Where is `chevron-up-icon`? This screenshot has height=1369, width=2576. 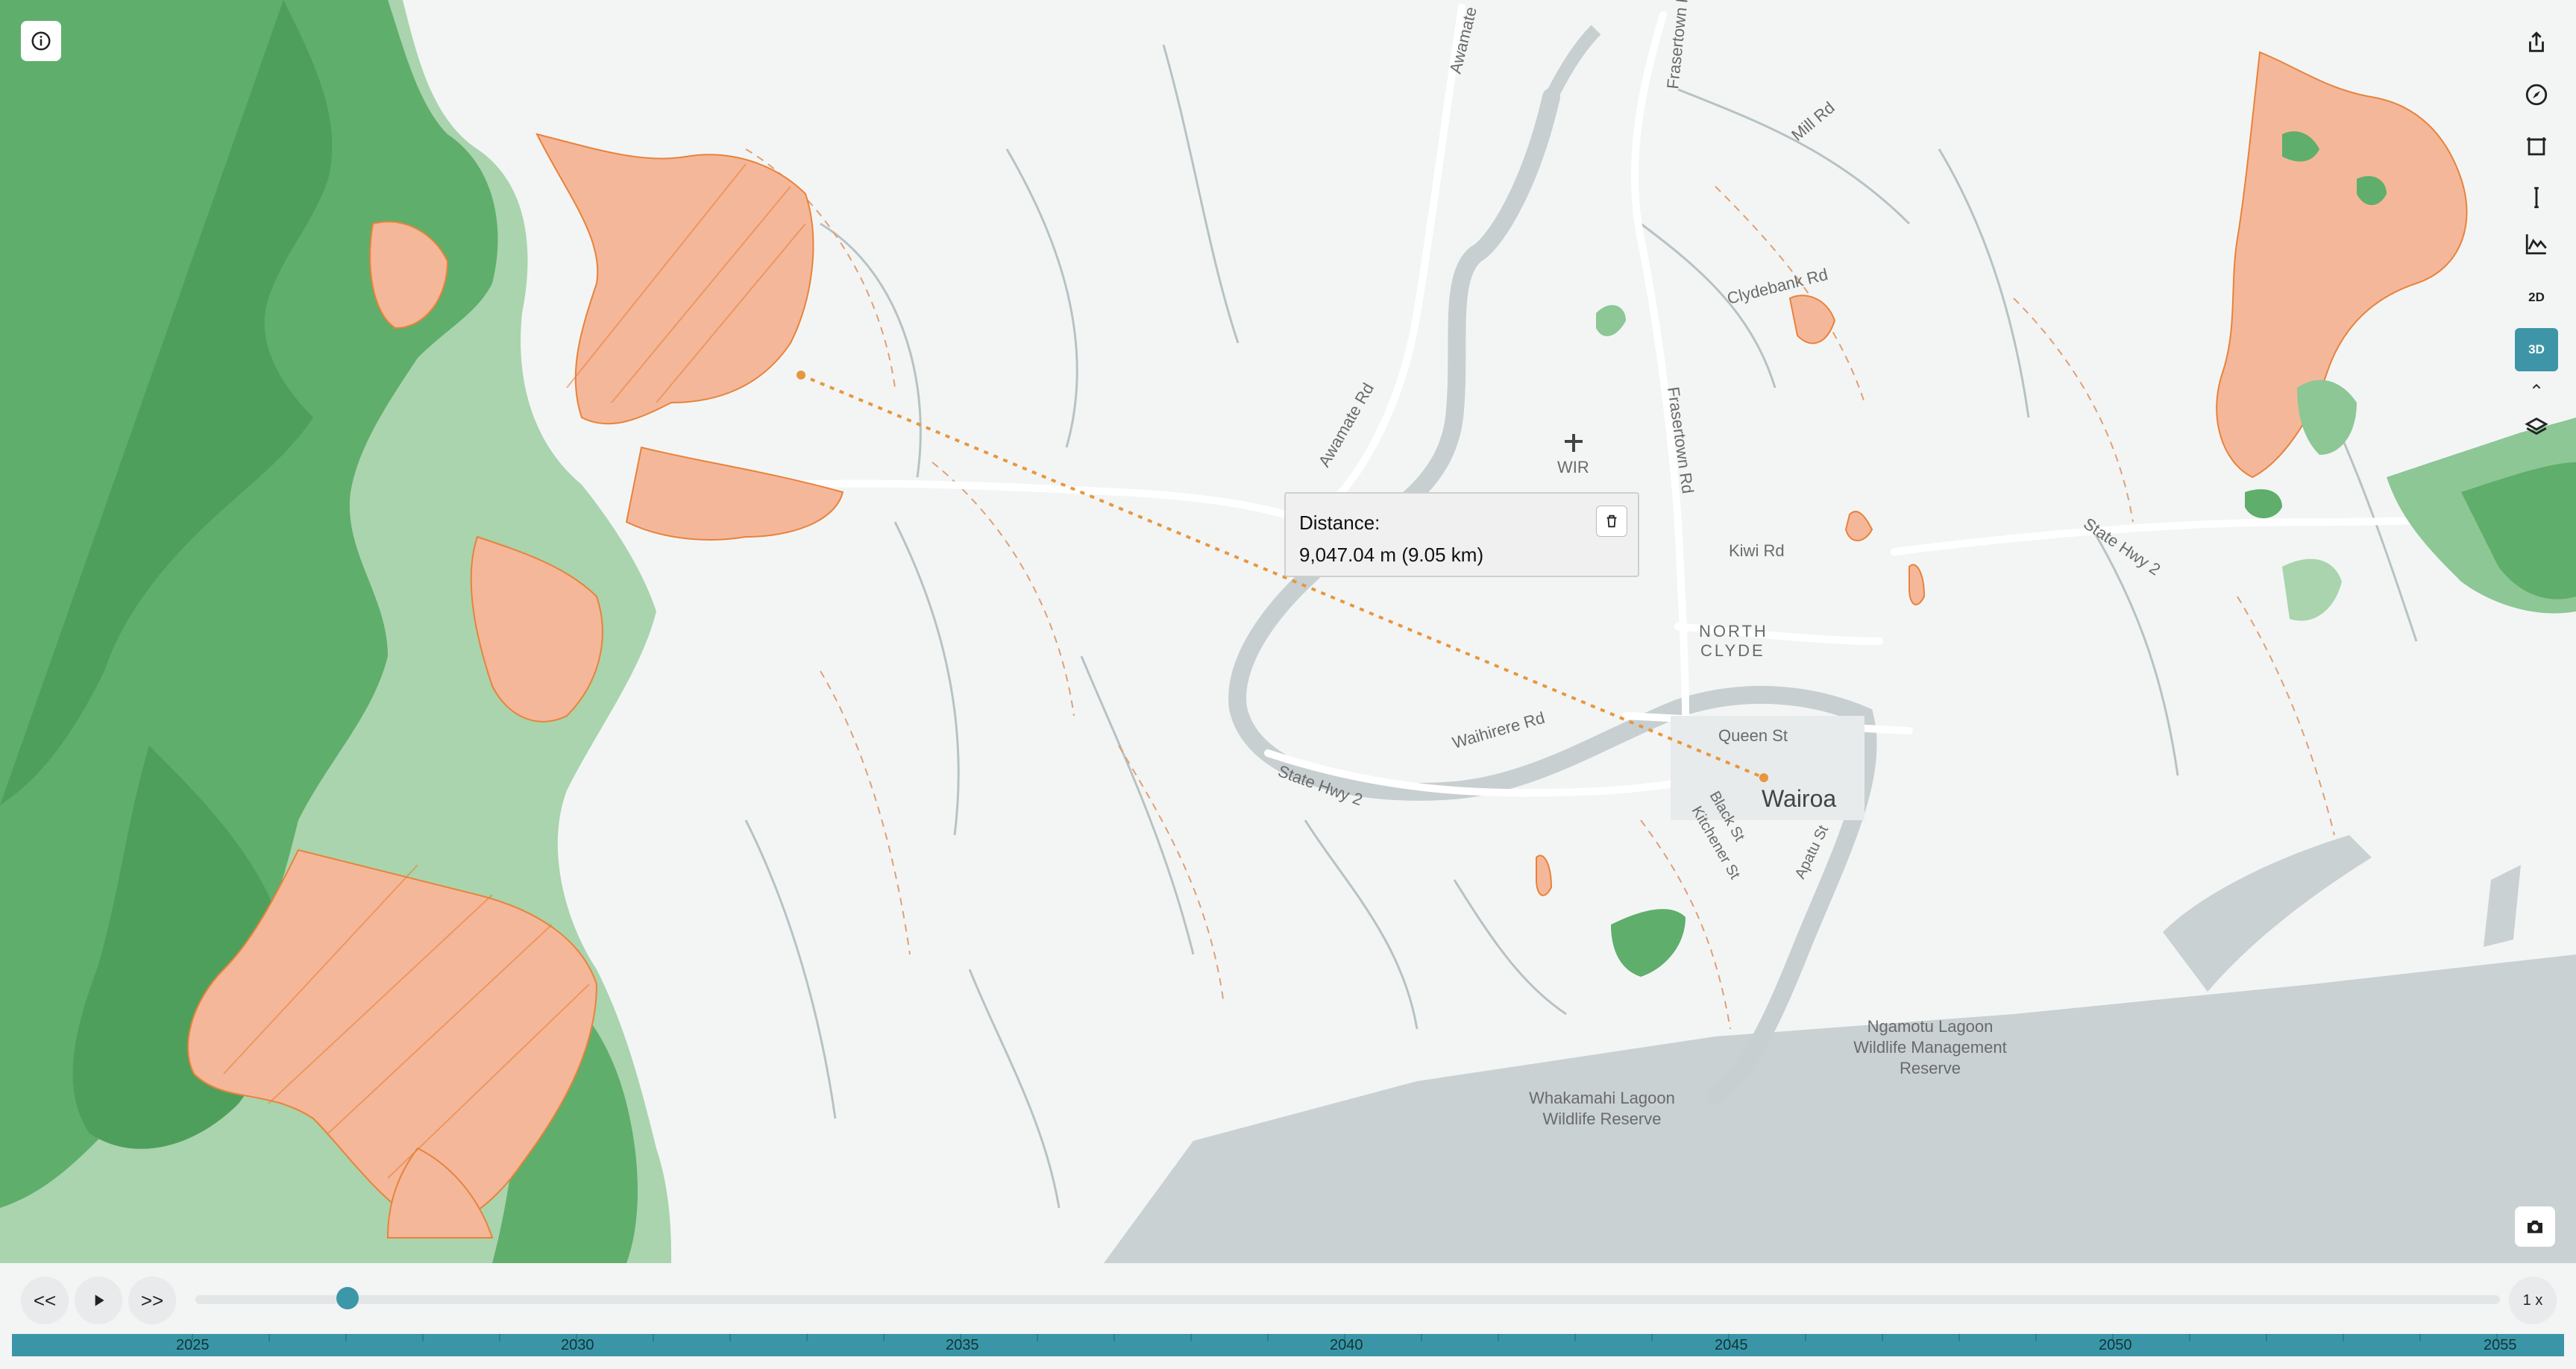
chevron-up-icon is located at coordinates (2537, 386).